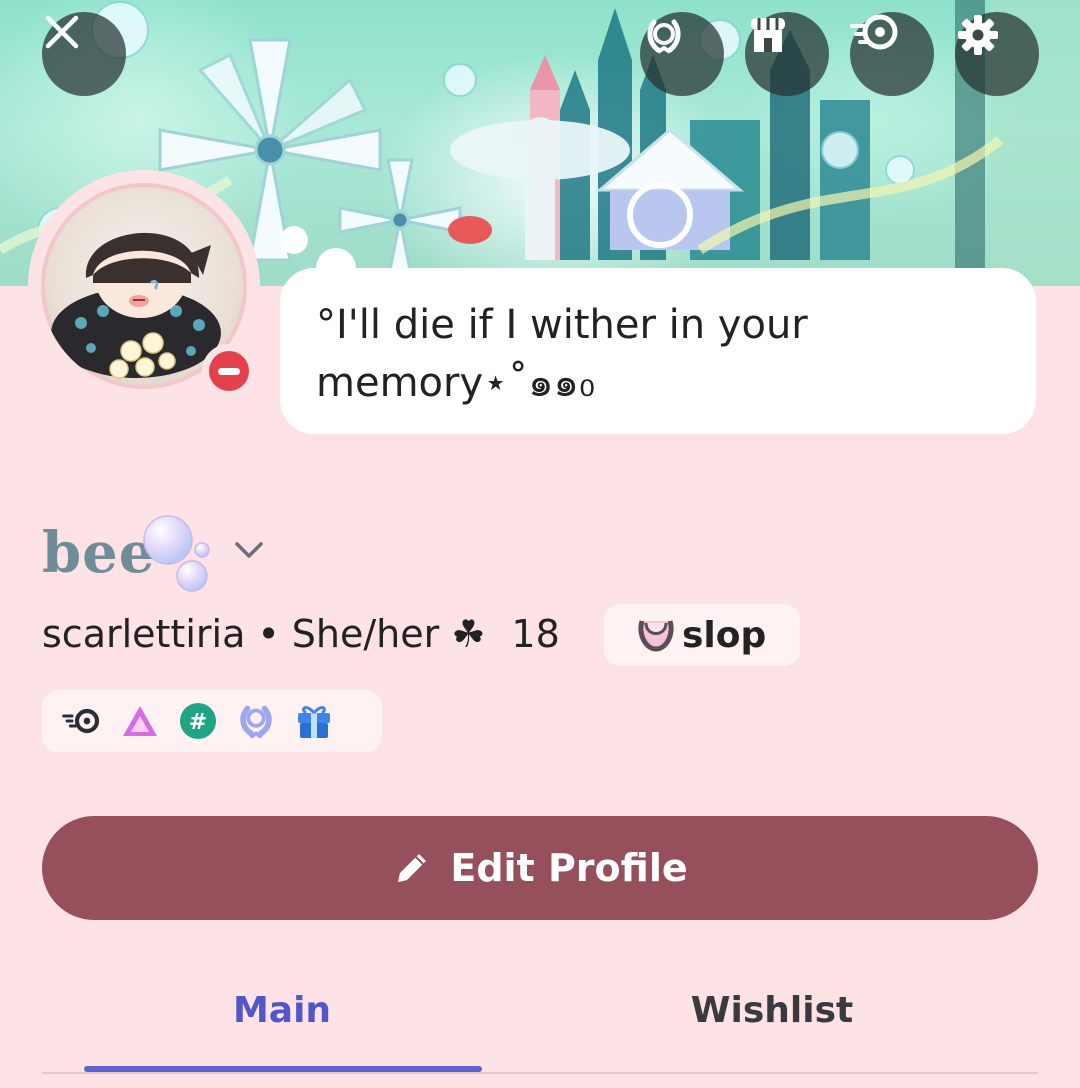  What do you see at coordinates (978, 35) in the screenshot?
I see `gear-icon` at bounding box center [978, 35].